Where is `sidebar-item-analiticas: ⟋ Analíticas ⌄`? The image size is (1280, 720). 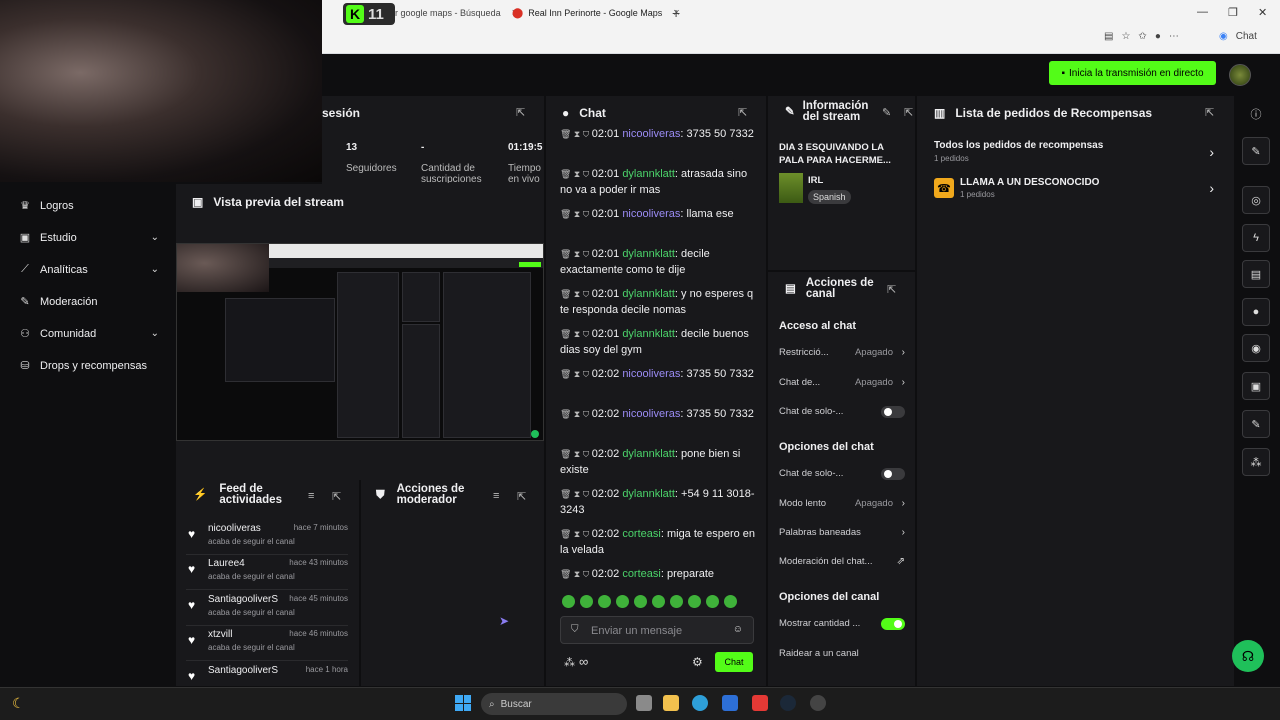 sidebar-item-analiticas: ⟋ Analíticas ⌄ is located at coordinates (90, 269).